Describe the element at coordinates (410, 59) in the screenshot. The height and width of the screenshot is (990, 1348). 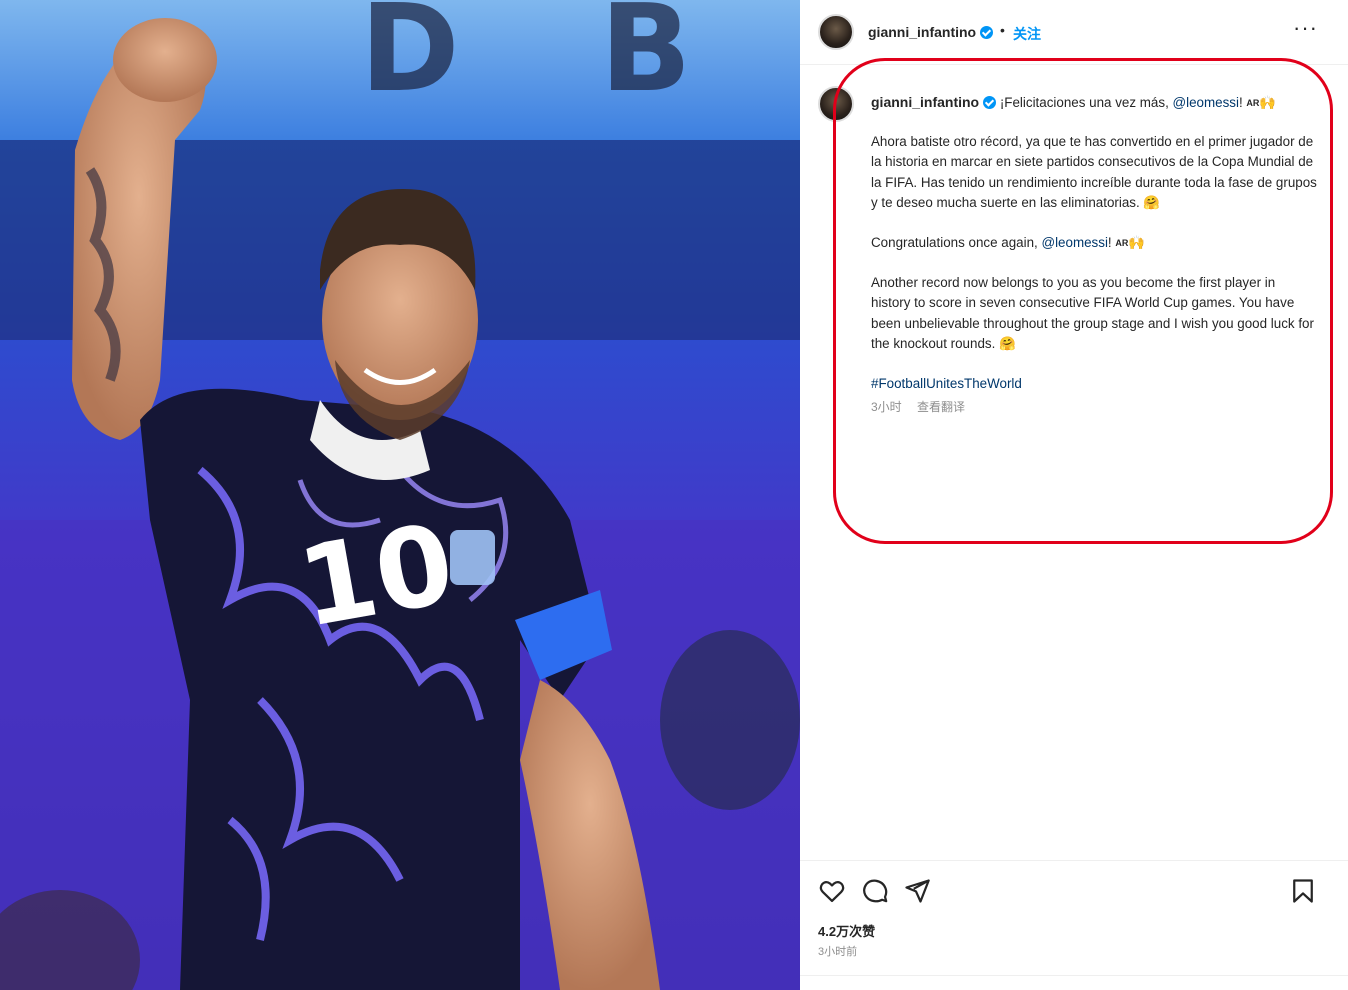
I see `svg-text: D` at that location.